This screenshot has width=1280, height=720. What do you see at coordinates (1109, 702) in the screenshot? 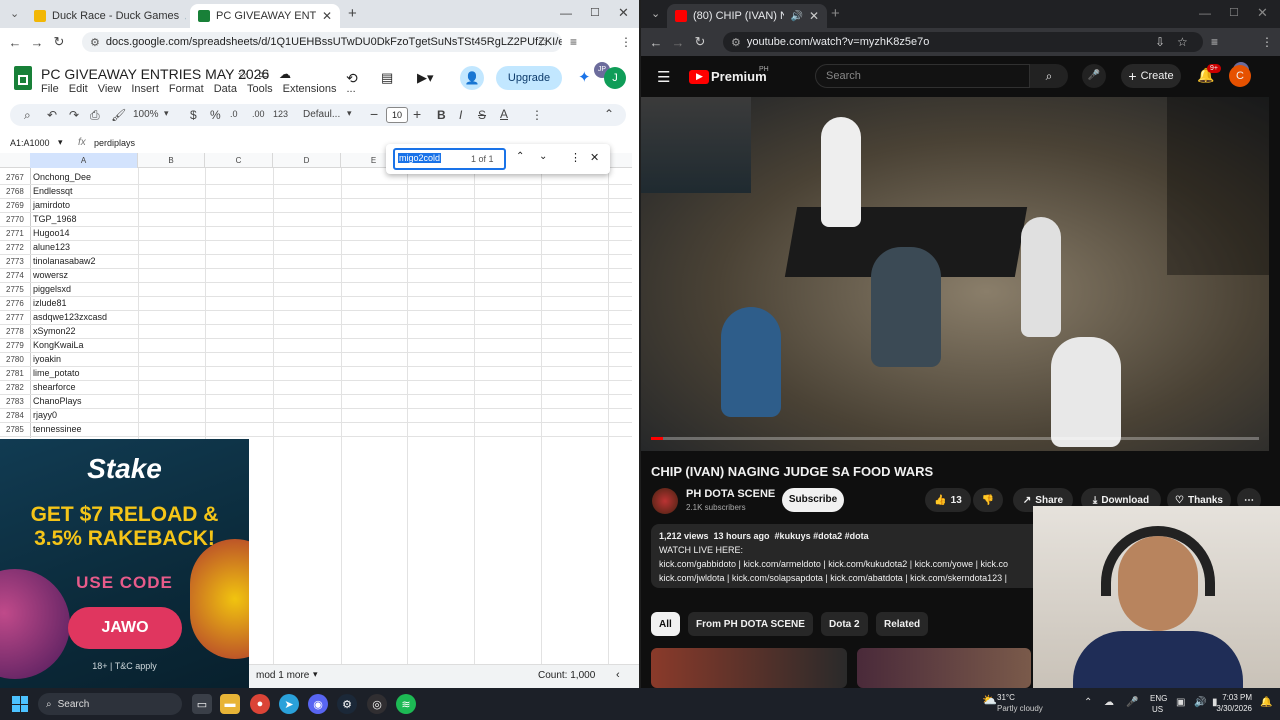
I see `tray-app-icon: ☁` at bounding box center [1109, 702].